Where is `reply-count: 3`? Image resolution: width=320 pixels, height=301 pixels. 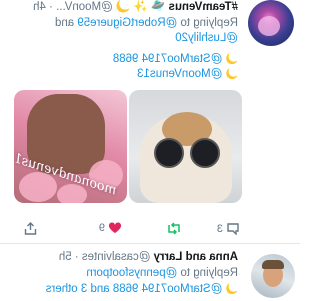 reply-count: 3 is located at coordinates (219, 228).